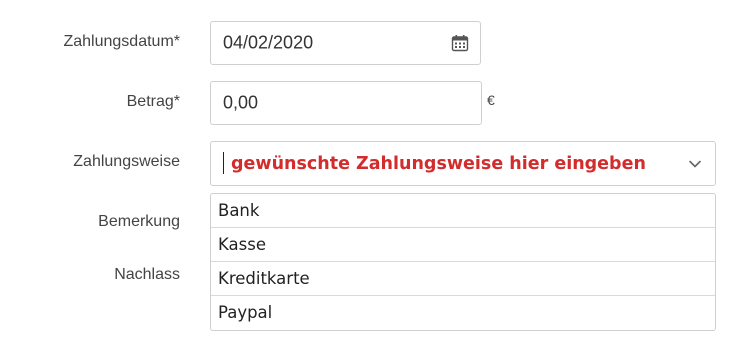  I want to click on amount-field: 0,00, so click(346, 103).